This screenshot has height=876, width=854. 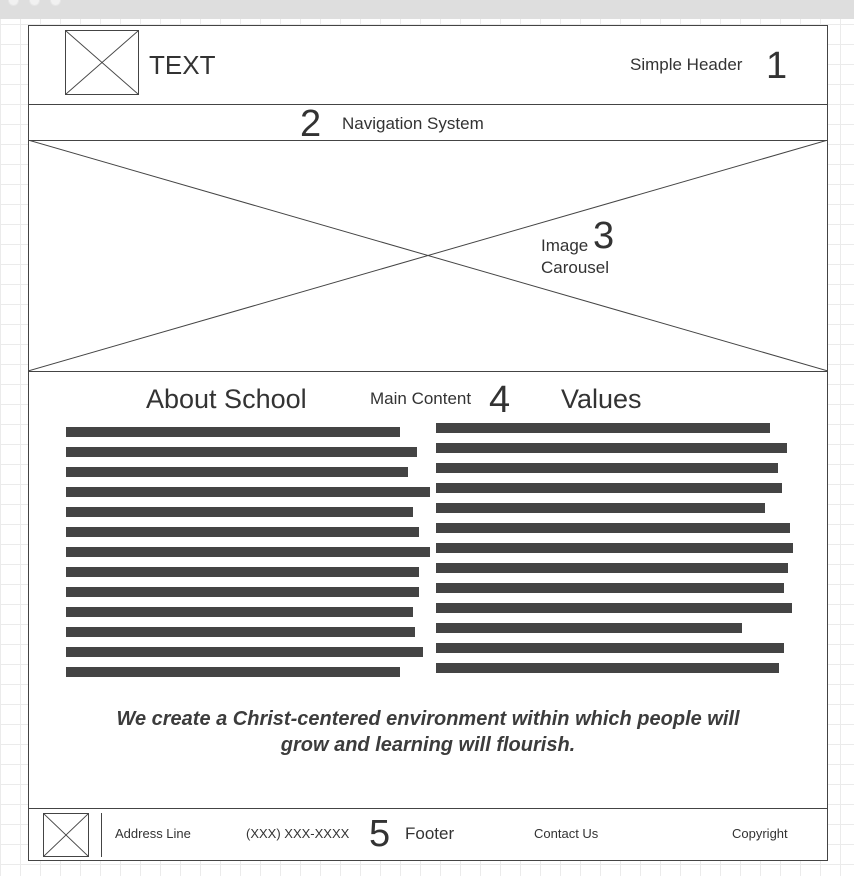 I want to click on window-titlebar, so click(x=427, y=9).